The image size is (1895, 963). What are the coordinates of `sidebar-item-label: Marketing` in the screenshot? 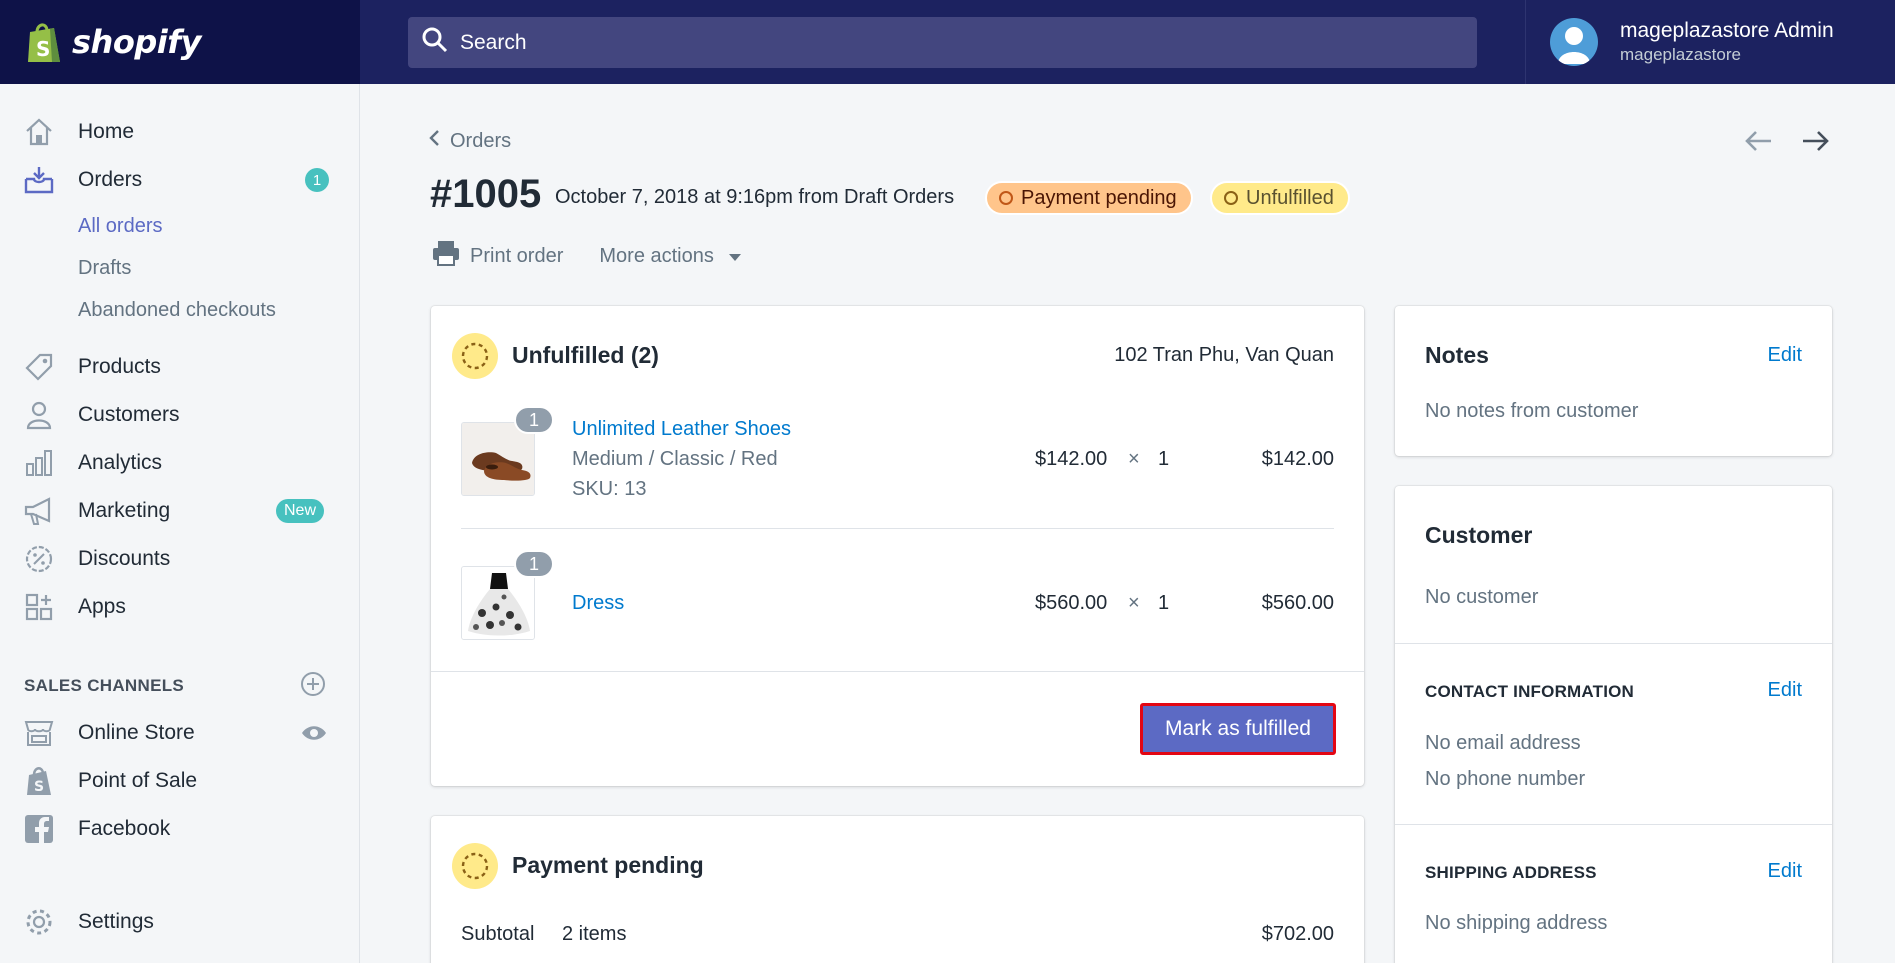 It's located at (124, 510).